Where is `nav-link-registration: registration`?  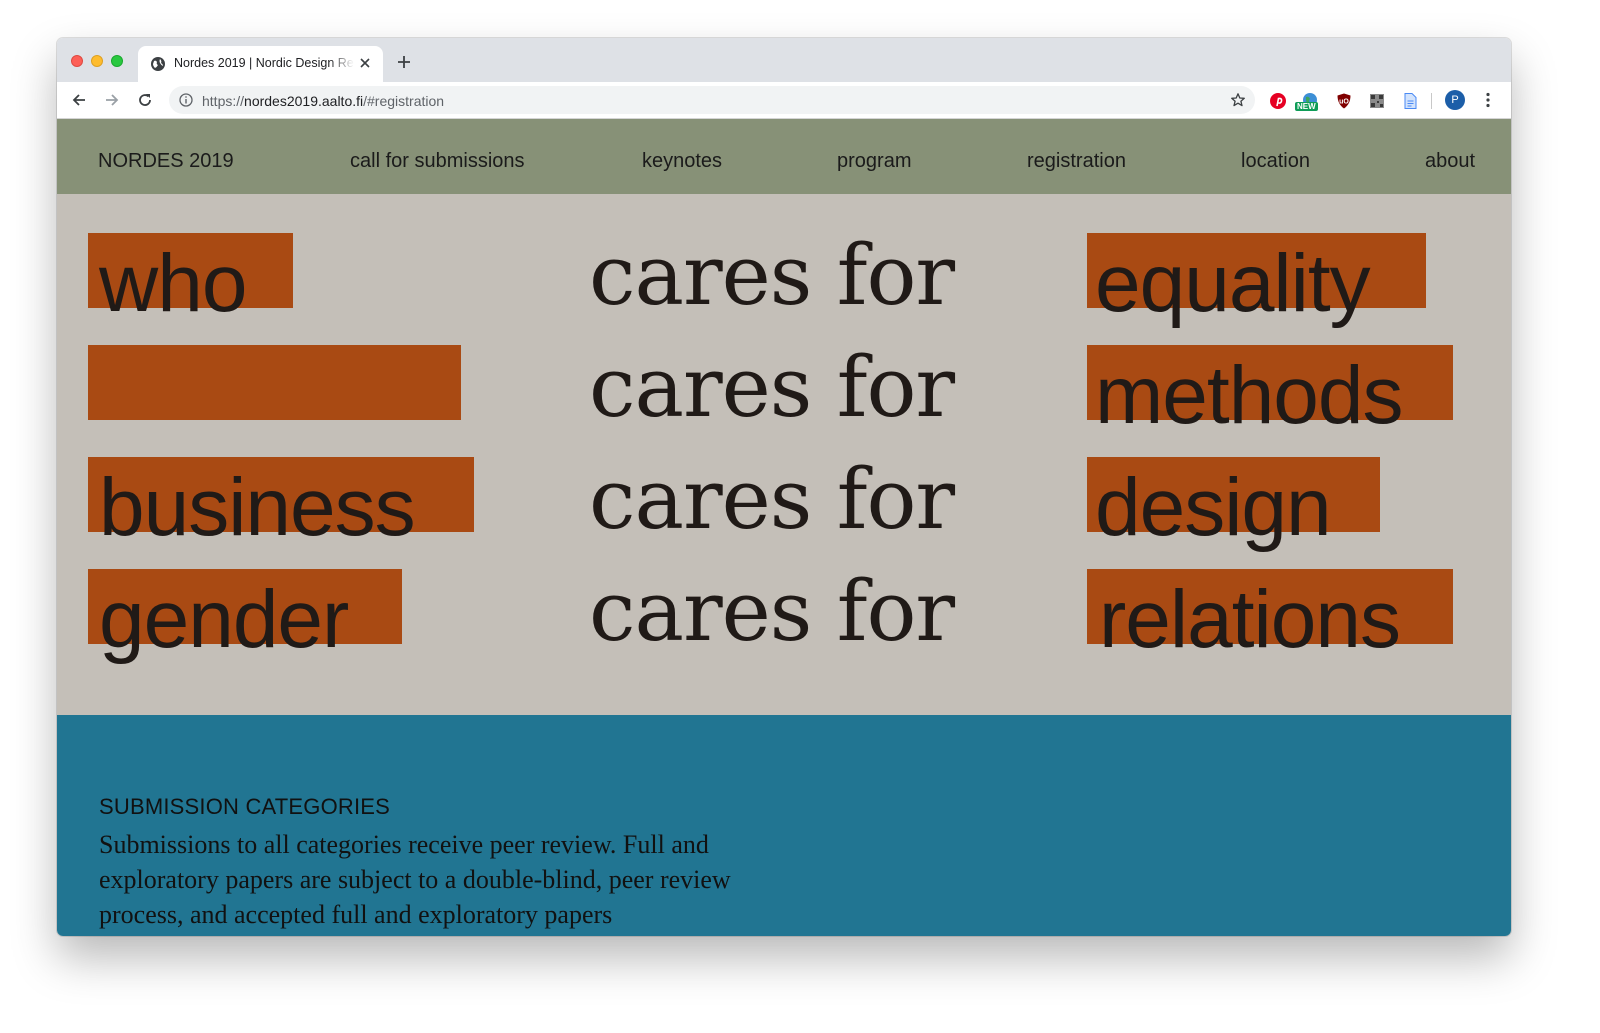
nav-link-registration: registration is located at coordinates (1076, 161).